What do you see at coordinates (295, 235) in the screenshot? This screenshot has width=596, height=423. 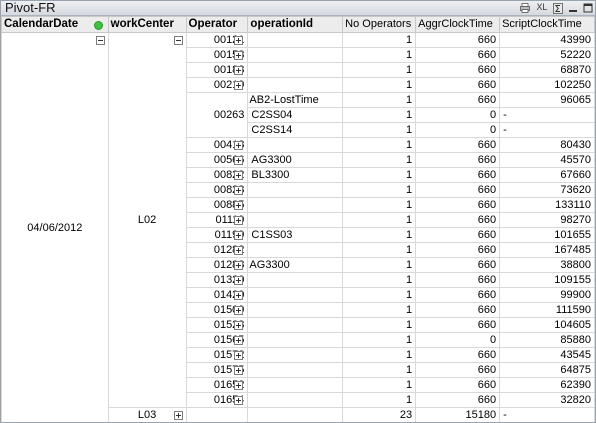 I see `operationid-cell: C1SS03` at bounding box center [295, 235].